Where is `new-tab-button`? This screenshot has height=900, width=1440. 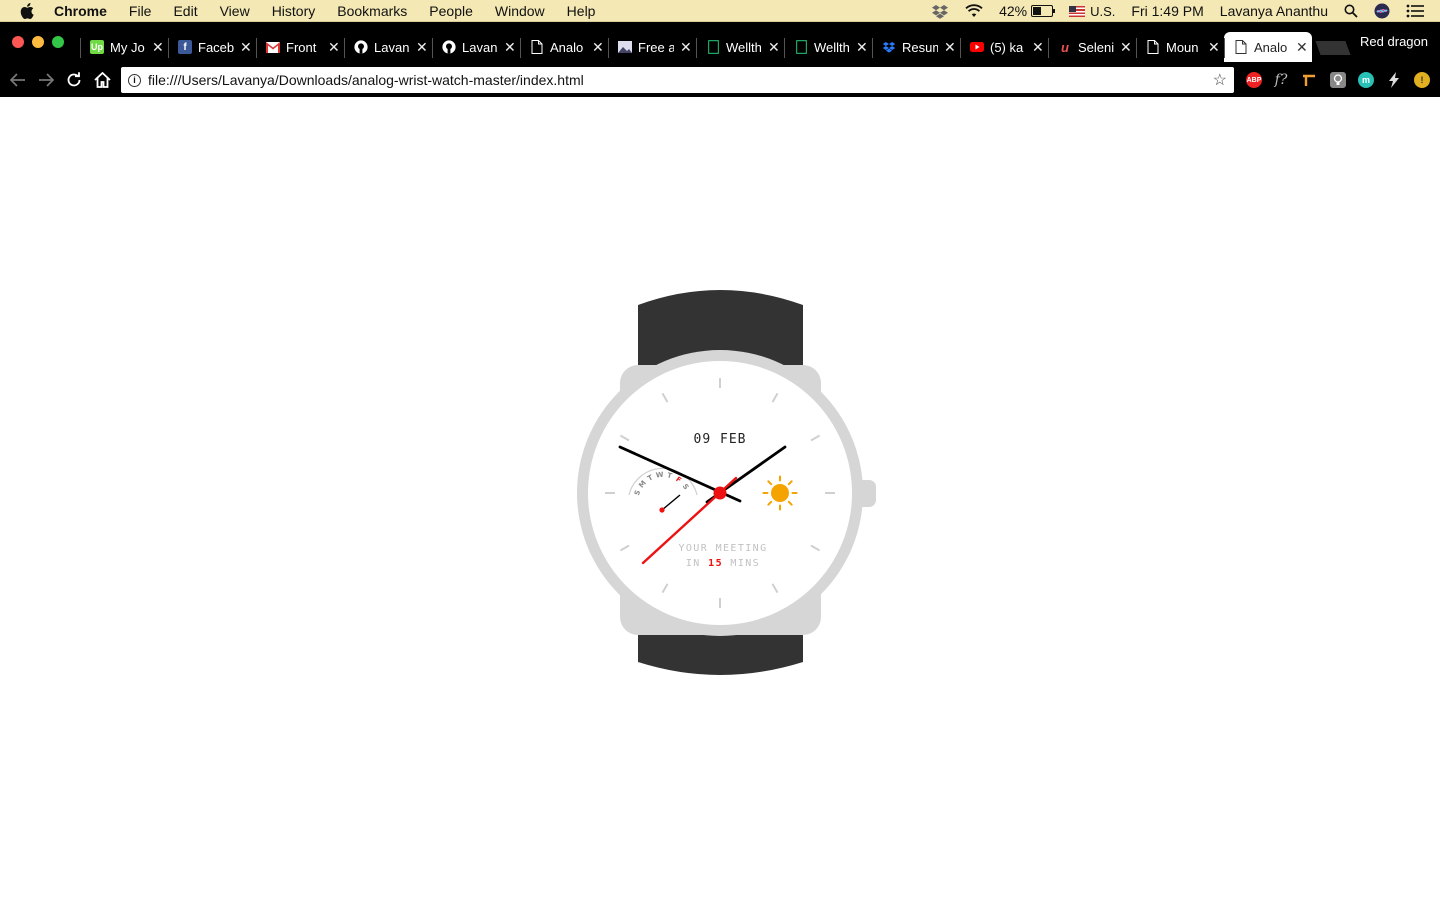 new-tab-button is located at coordinates (1333, 48).